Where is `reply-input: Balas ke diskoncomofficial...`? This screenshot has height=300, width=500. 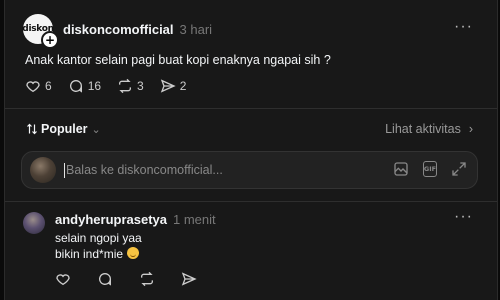 reply-input: Balas ke diskoncomofficial... is located at coordinates (144, 170).